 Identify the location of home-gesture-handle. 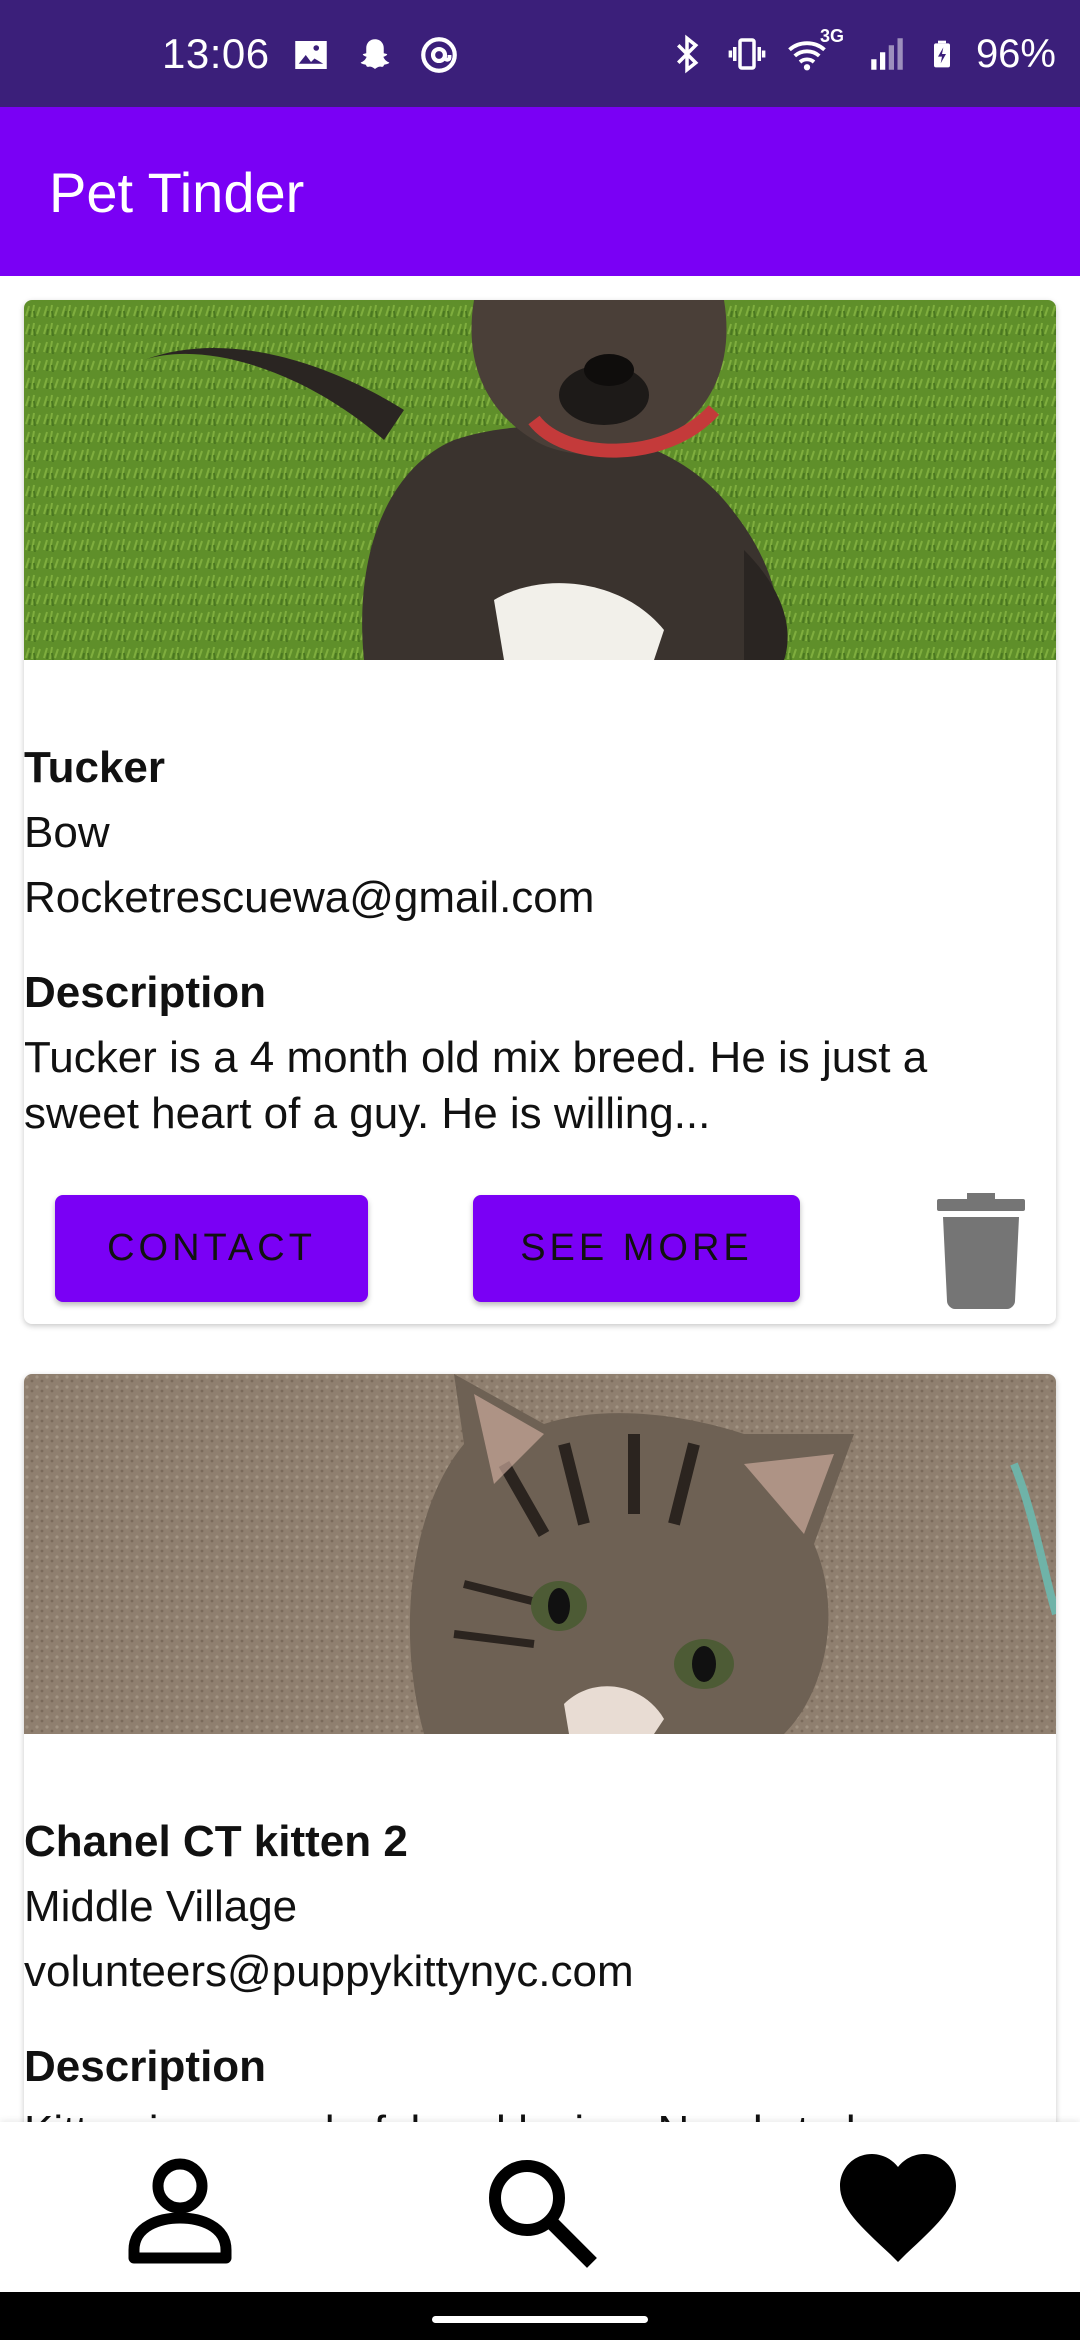
(540, 2319).